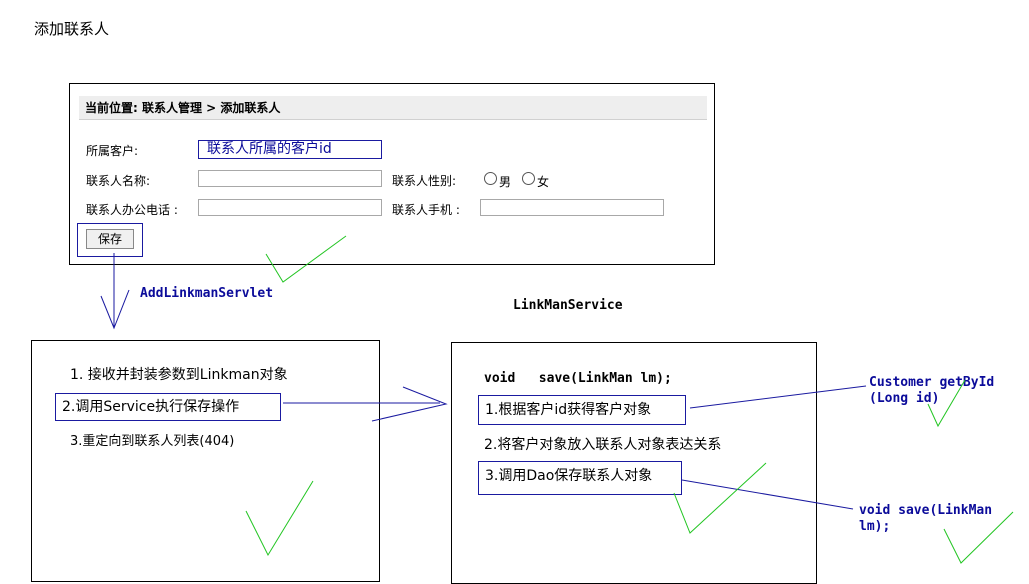  Describe the element at coordinates (978, 537) in the screenshot. I see `check-linkman-dao` at that location.